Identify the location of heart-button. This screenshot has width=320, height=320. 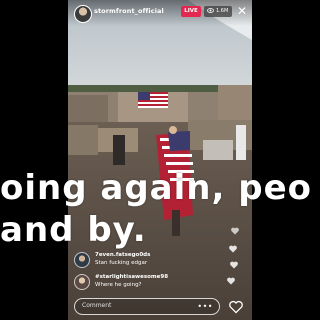
(236, 307).